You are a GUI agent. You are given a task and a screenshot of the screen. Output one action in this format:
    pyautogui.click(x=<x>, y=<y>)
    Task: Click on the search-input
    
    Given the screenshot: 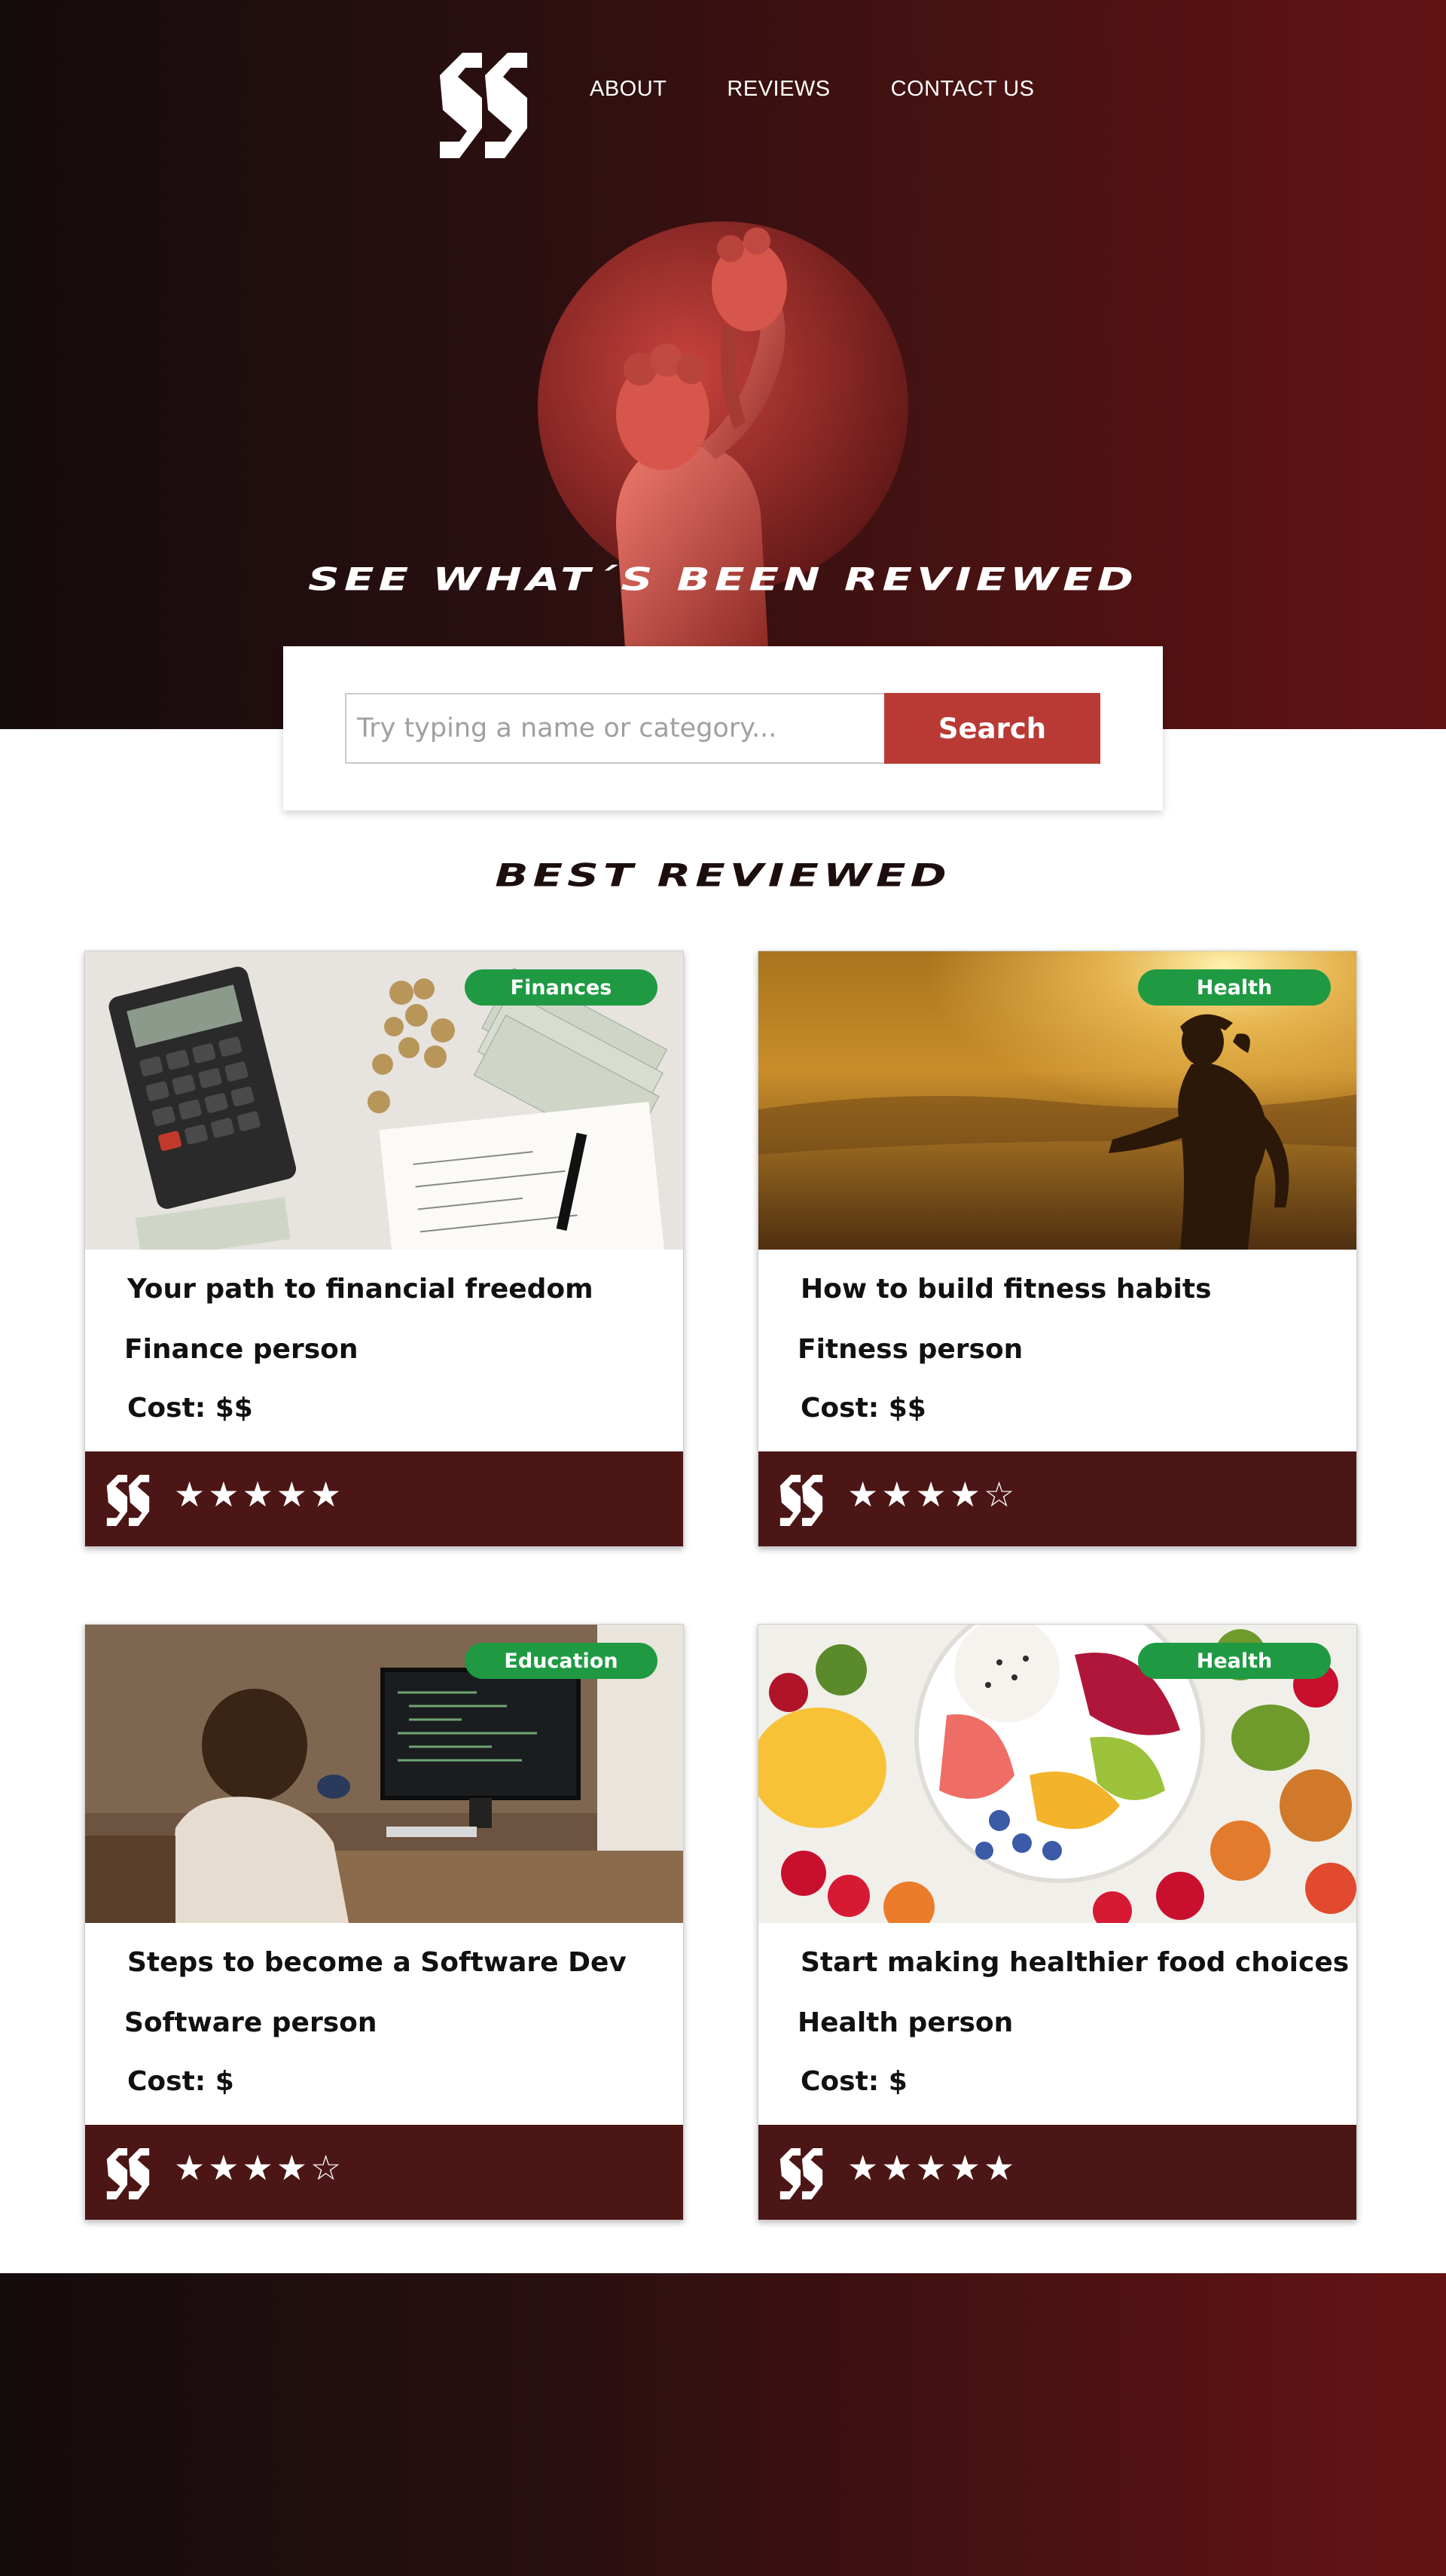 What is the action you would take?
    pyautogui.click(x=614, y=729)
    